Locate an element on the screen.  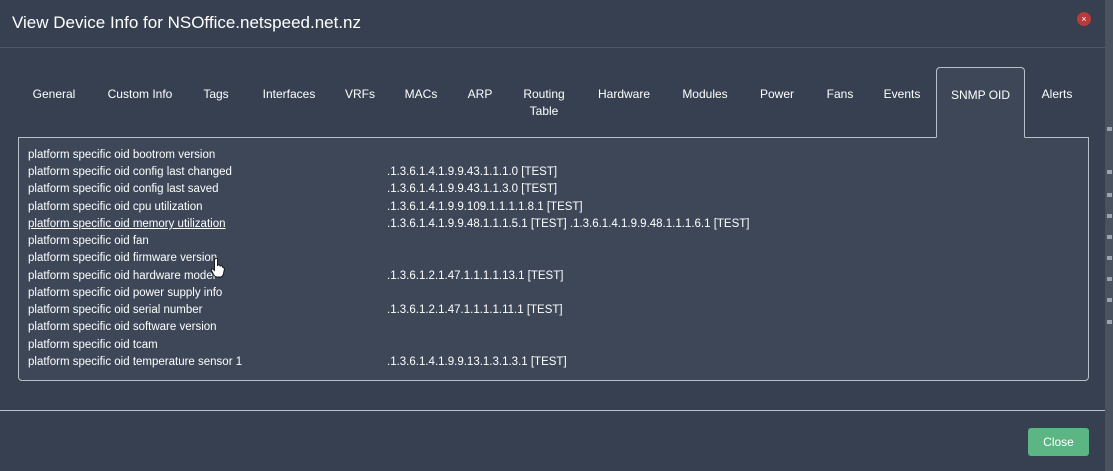
oid-row: platform specific oid software version is located at coordinates (553, 327).